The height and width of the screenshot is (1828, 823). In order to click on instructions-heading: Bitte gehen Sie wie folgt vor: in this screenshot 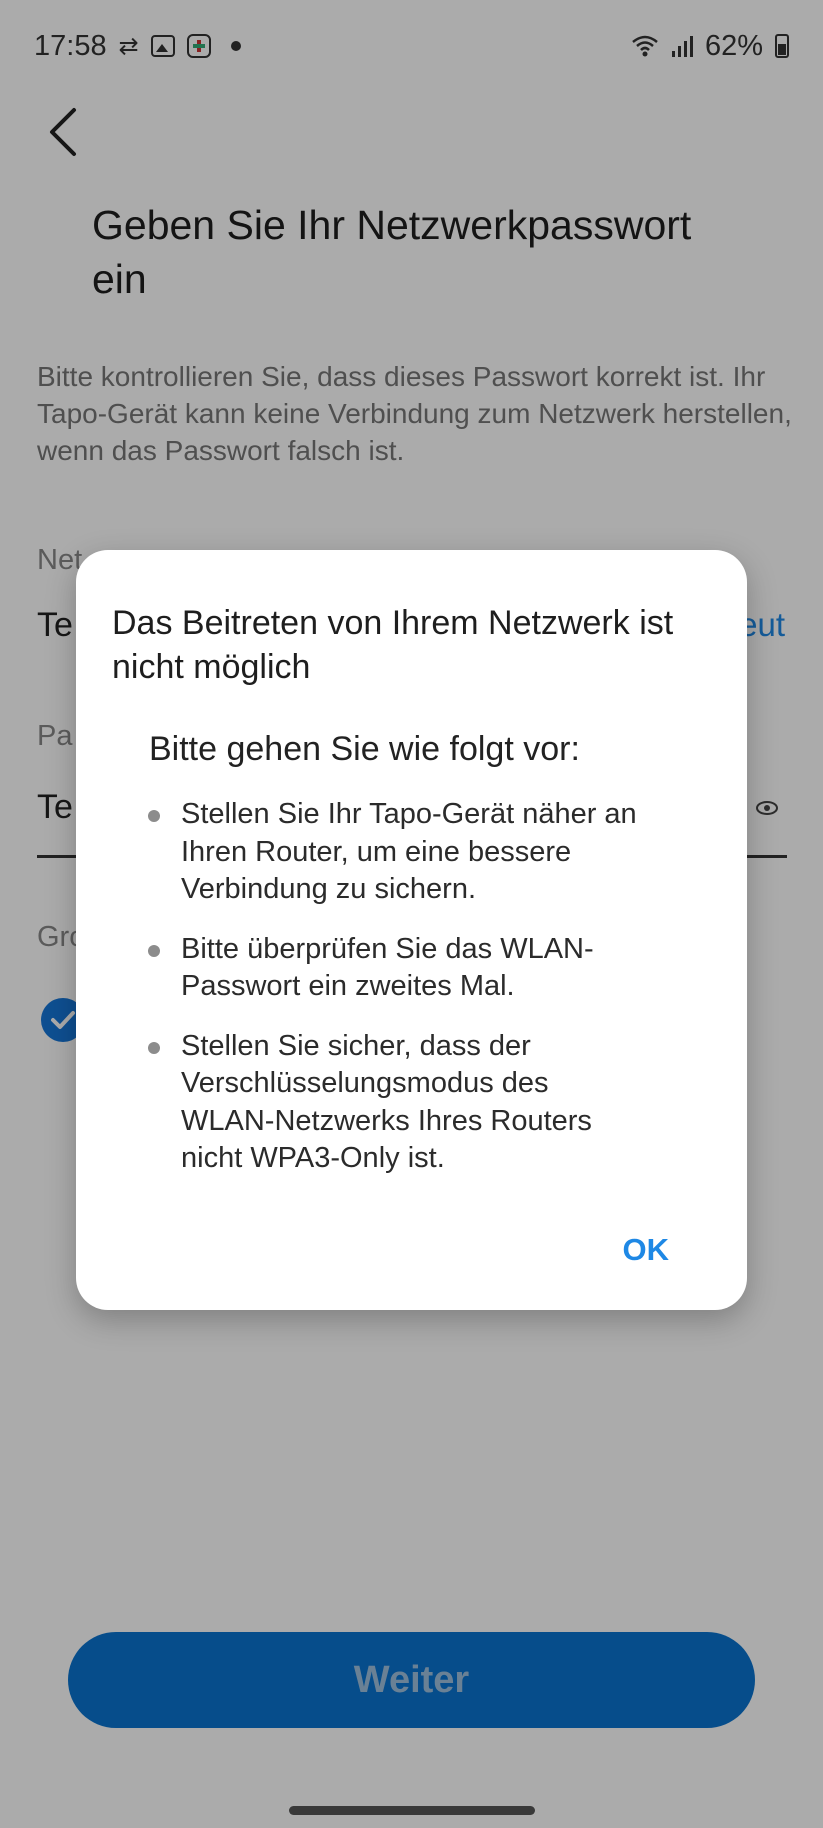, I will do `click(364, 749)`.